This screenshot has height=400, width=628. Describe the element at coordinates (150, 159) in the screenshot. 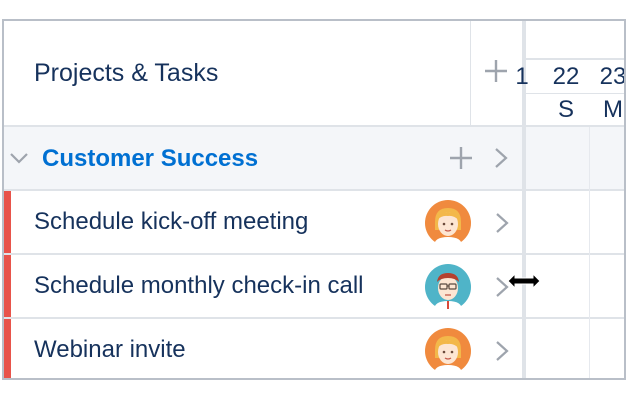

I see `group-title: Customer Success` at that location.